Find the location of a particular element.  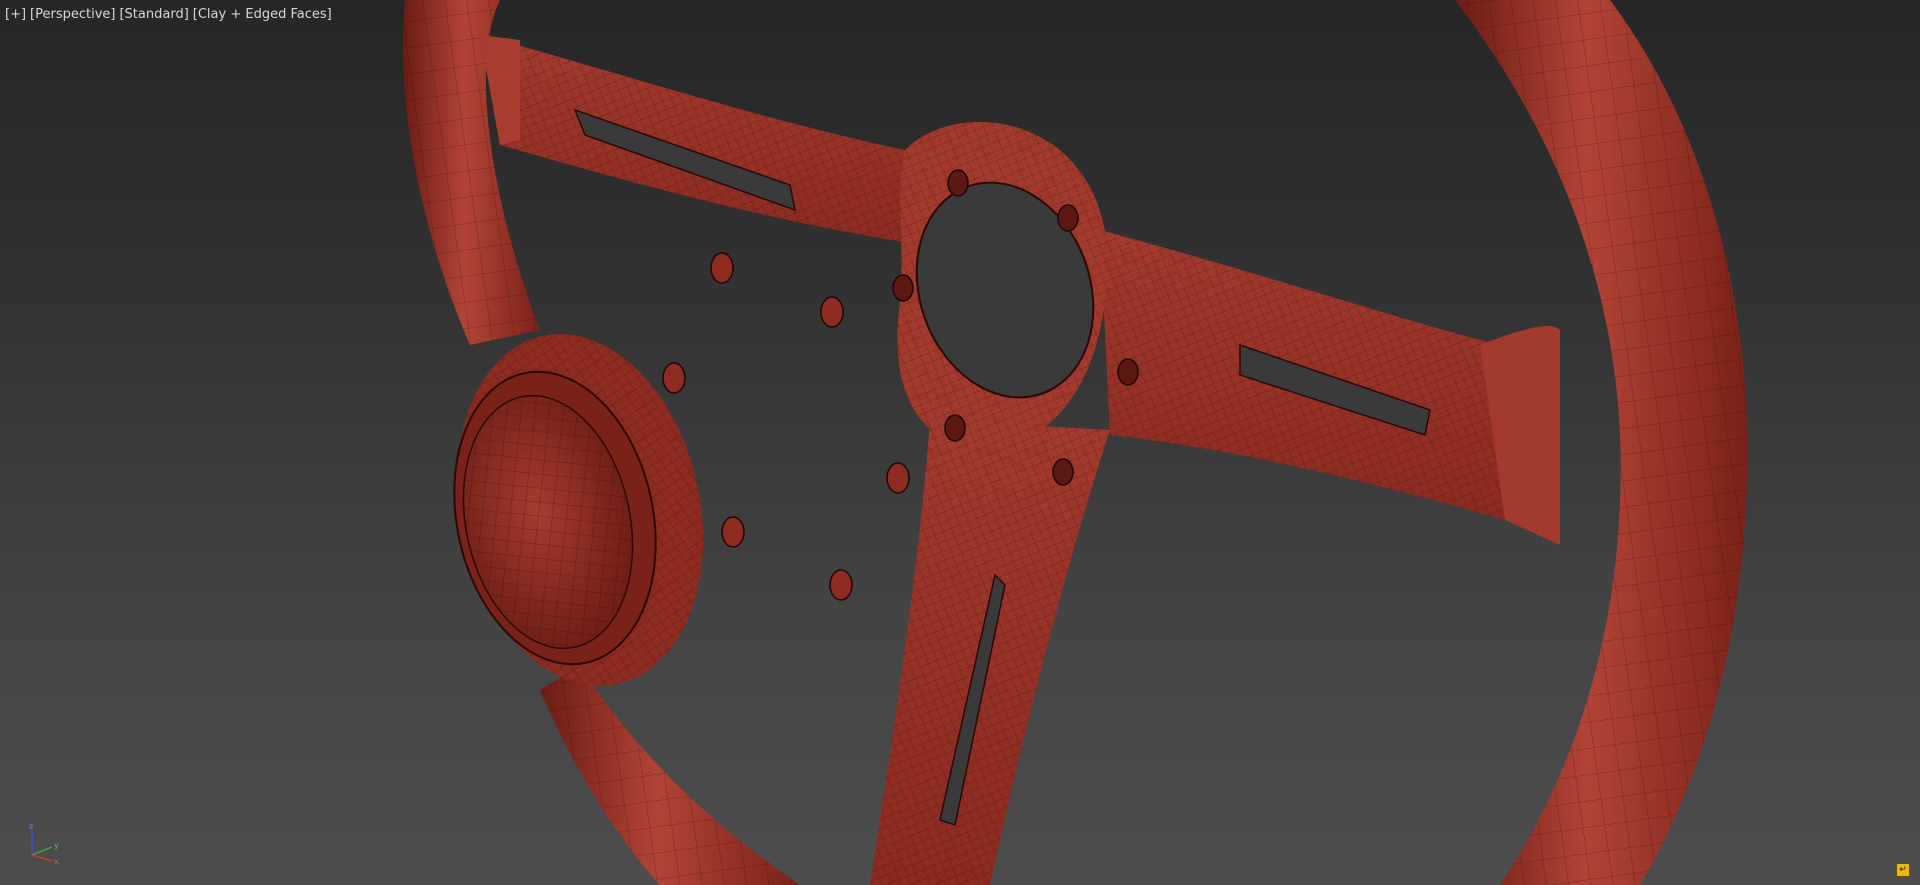

viewport-config-icon: ↵ is located at coordinates (1903, 870).